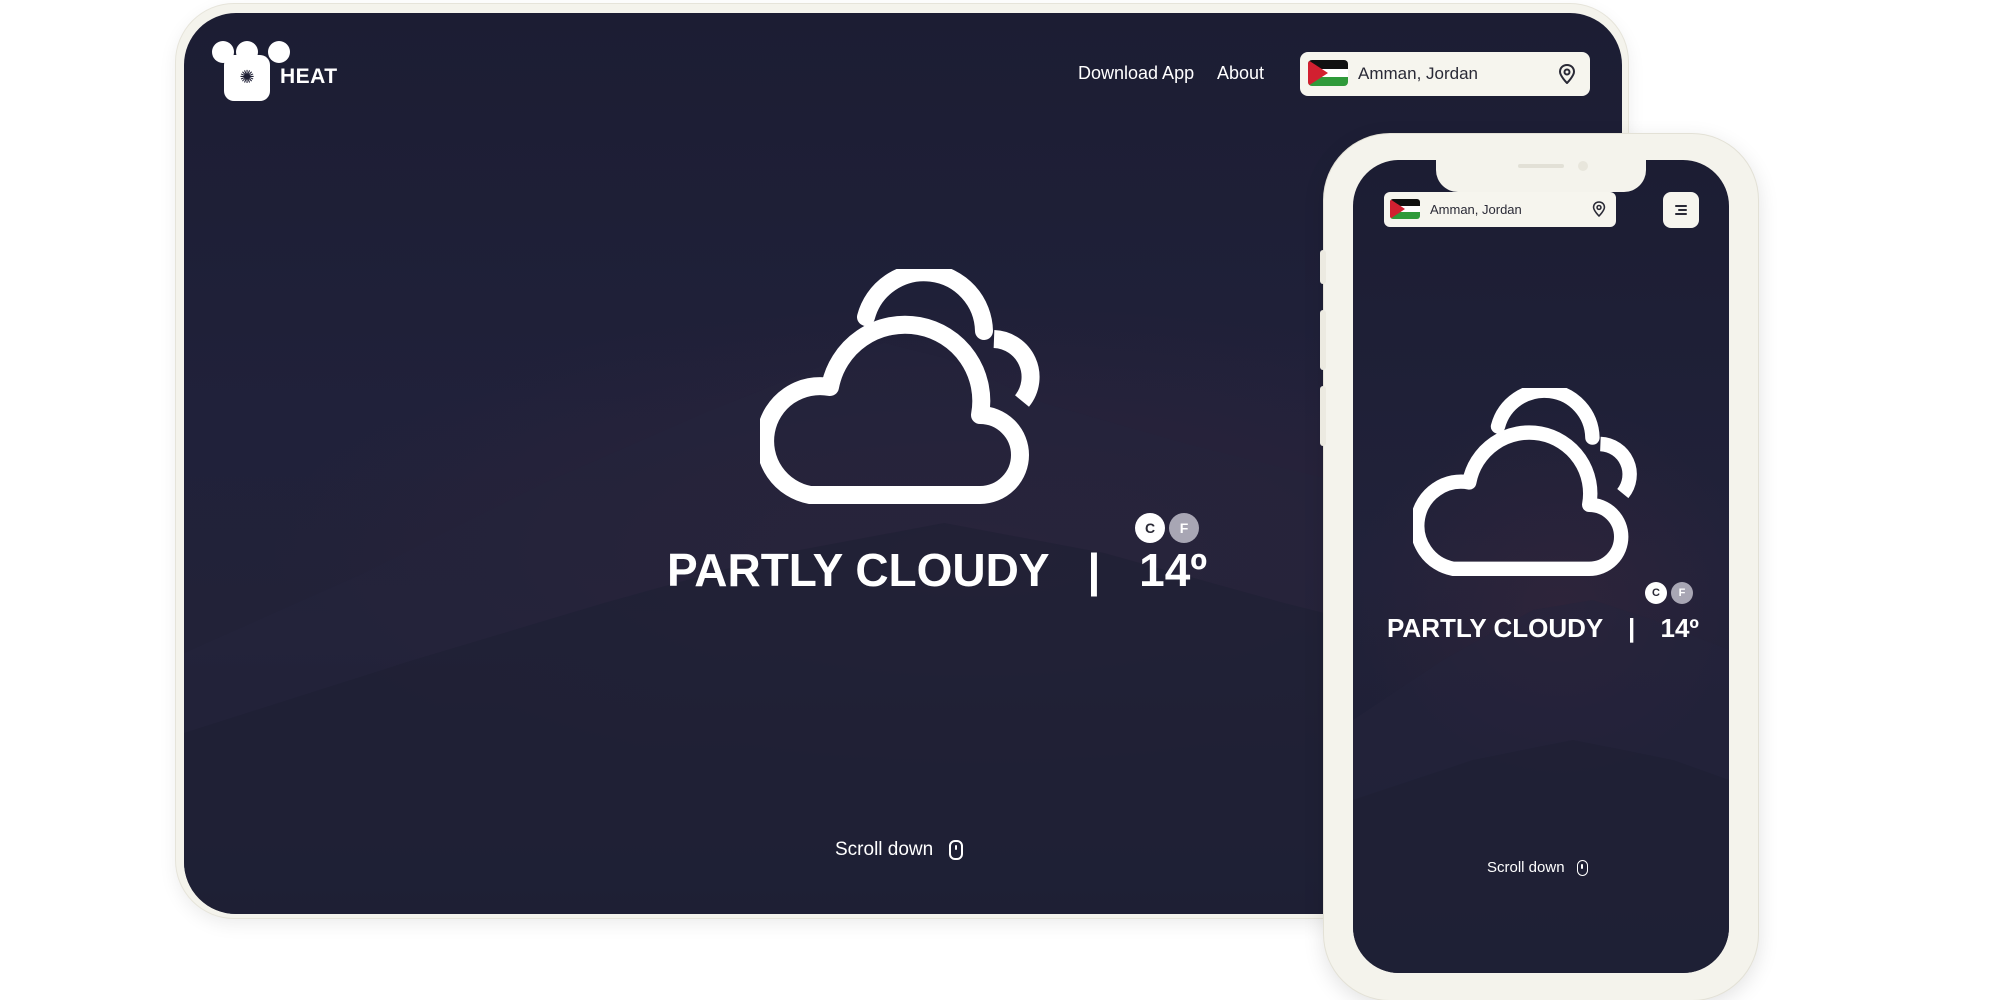  What do you see at coordinates (1150, 528) in the screenshot?
I see `unit-toggle-celsius: C` at bounding box center [1150, 528].